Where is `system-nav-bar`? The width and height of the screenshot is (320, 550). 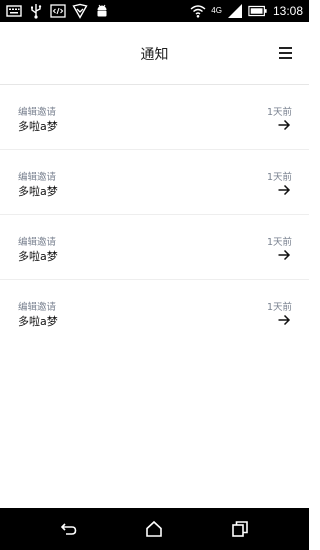 system-nav-bar is located at coordinates (154, 529).